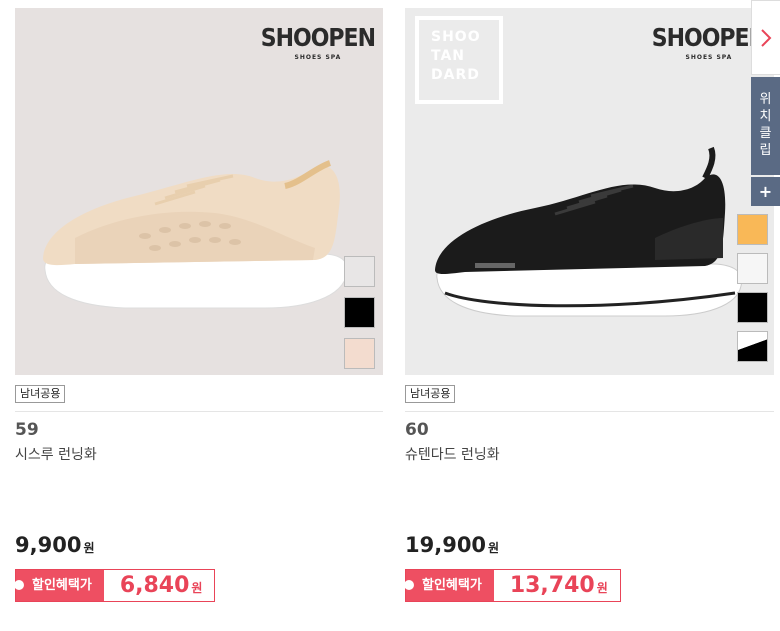 The height and width of the screenshot is (631, 780). Describe the element at coordinates (417, 430) in the screenshot. I see `product-rank: 60` at that location.